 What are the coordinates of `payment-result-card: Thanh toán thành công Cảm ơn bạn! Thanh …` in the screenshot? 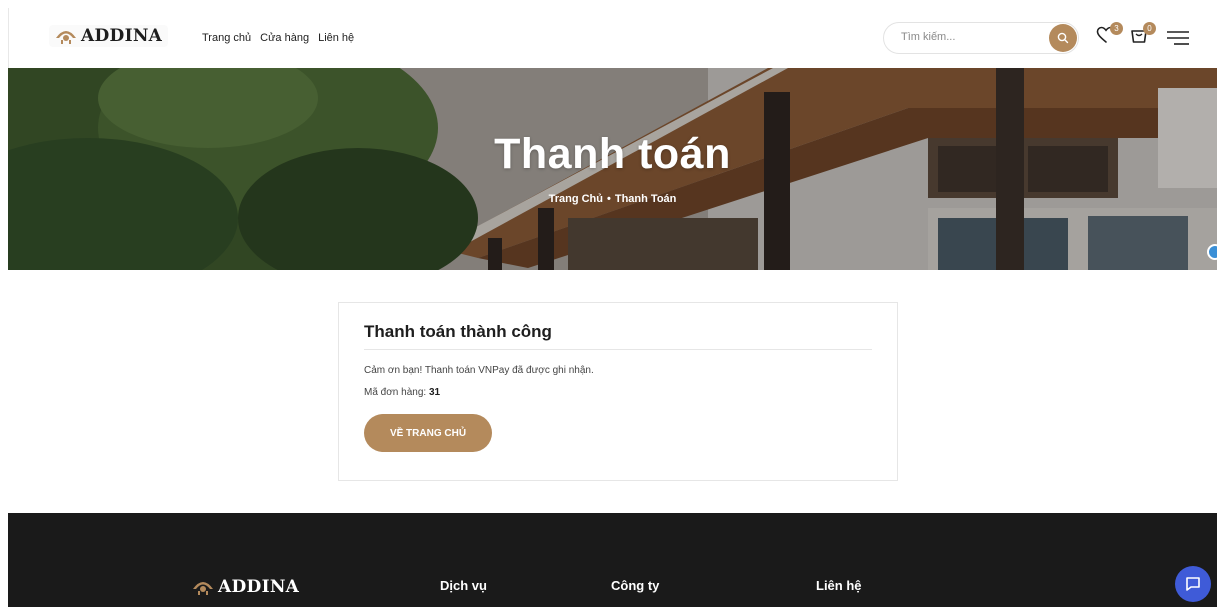 It's located at (618, 391).